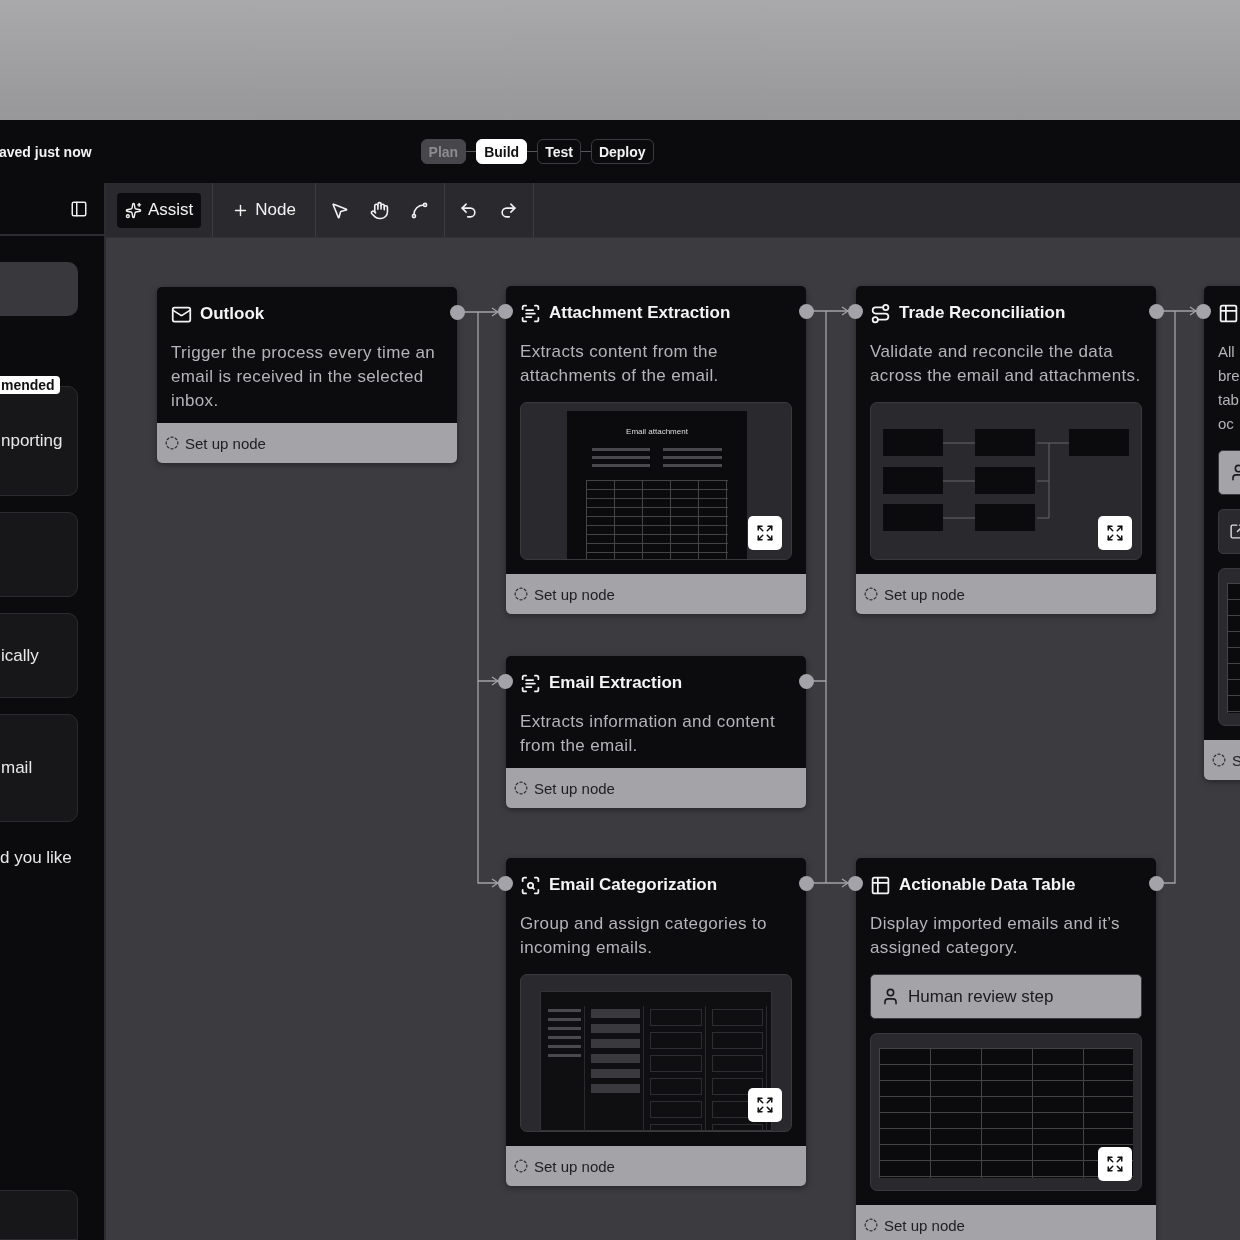 The width and height of the screenshot is (1240, 1240). I want to click on node-title: Trade Reconciliation, so click(982, 313).